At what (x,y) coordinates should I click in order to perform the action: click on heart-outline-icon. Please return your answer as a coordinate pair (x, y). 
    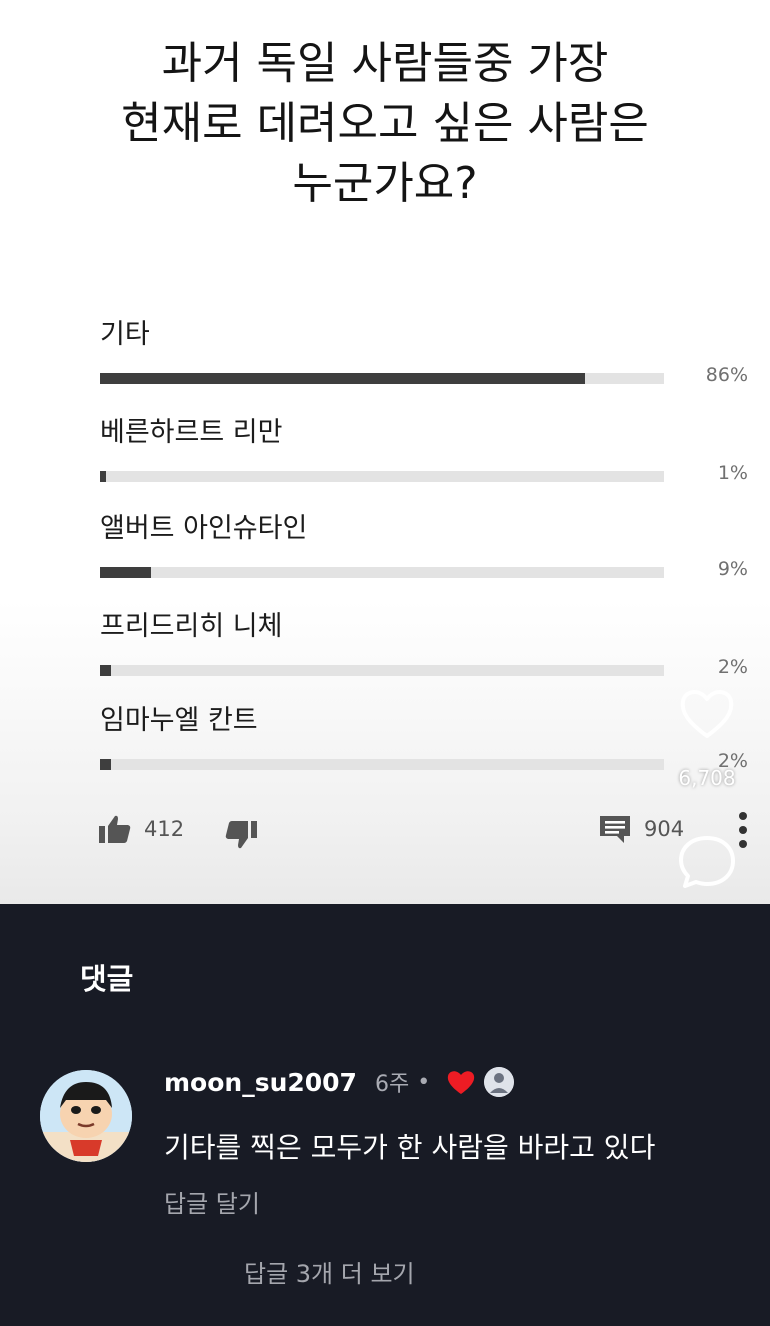
    Looking at the image, I should click on (707, 713).